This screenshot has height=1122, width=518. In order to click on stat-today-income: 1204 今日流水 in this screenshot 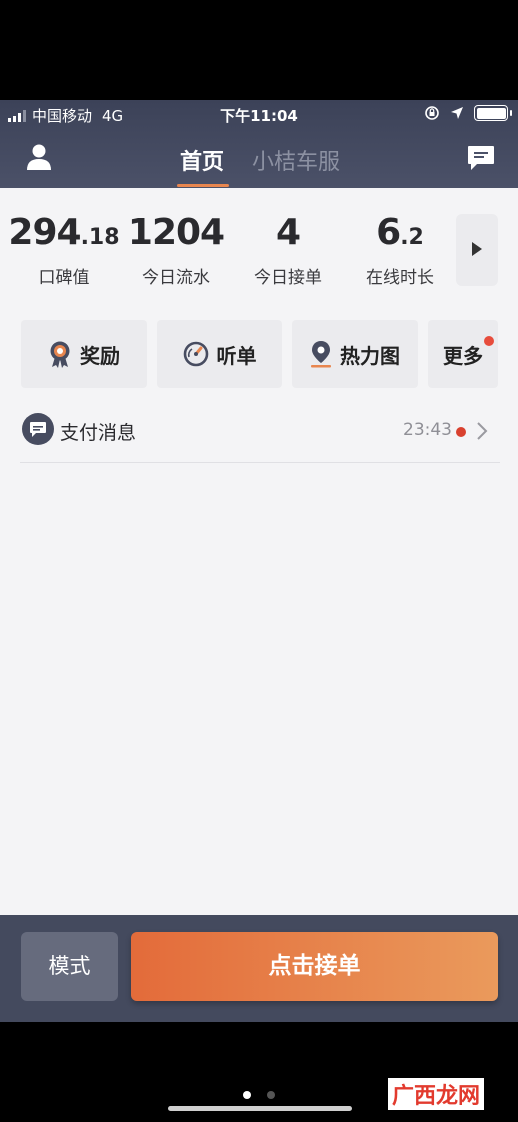, I will do `click(176, 249)`.